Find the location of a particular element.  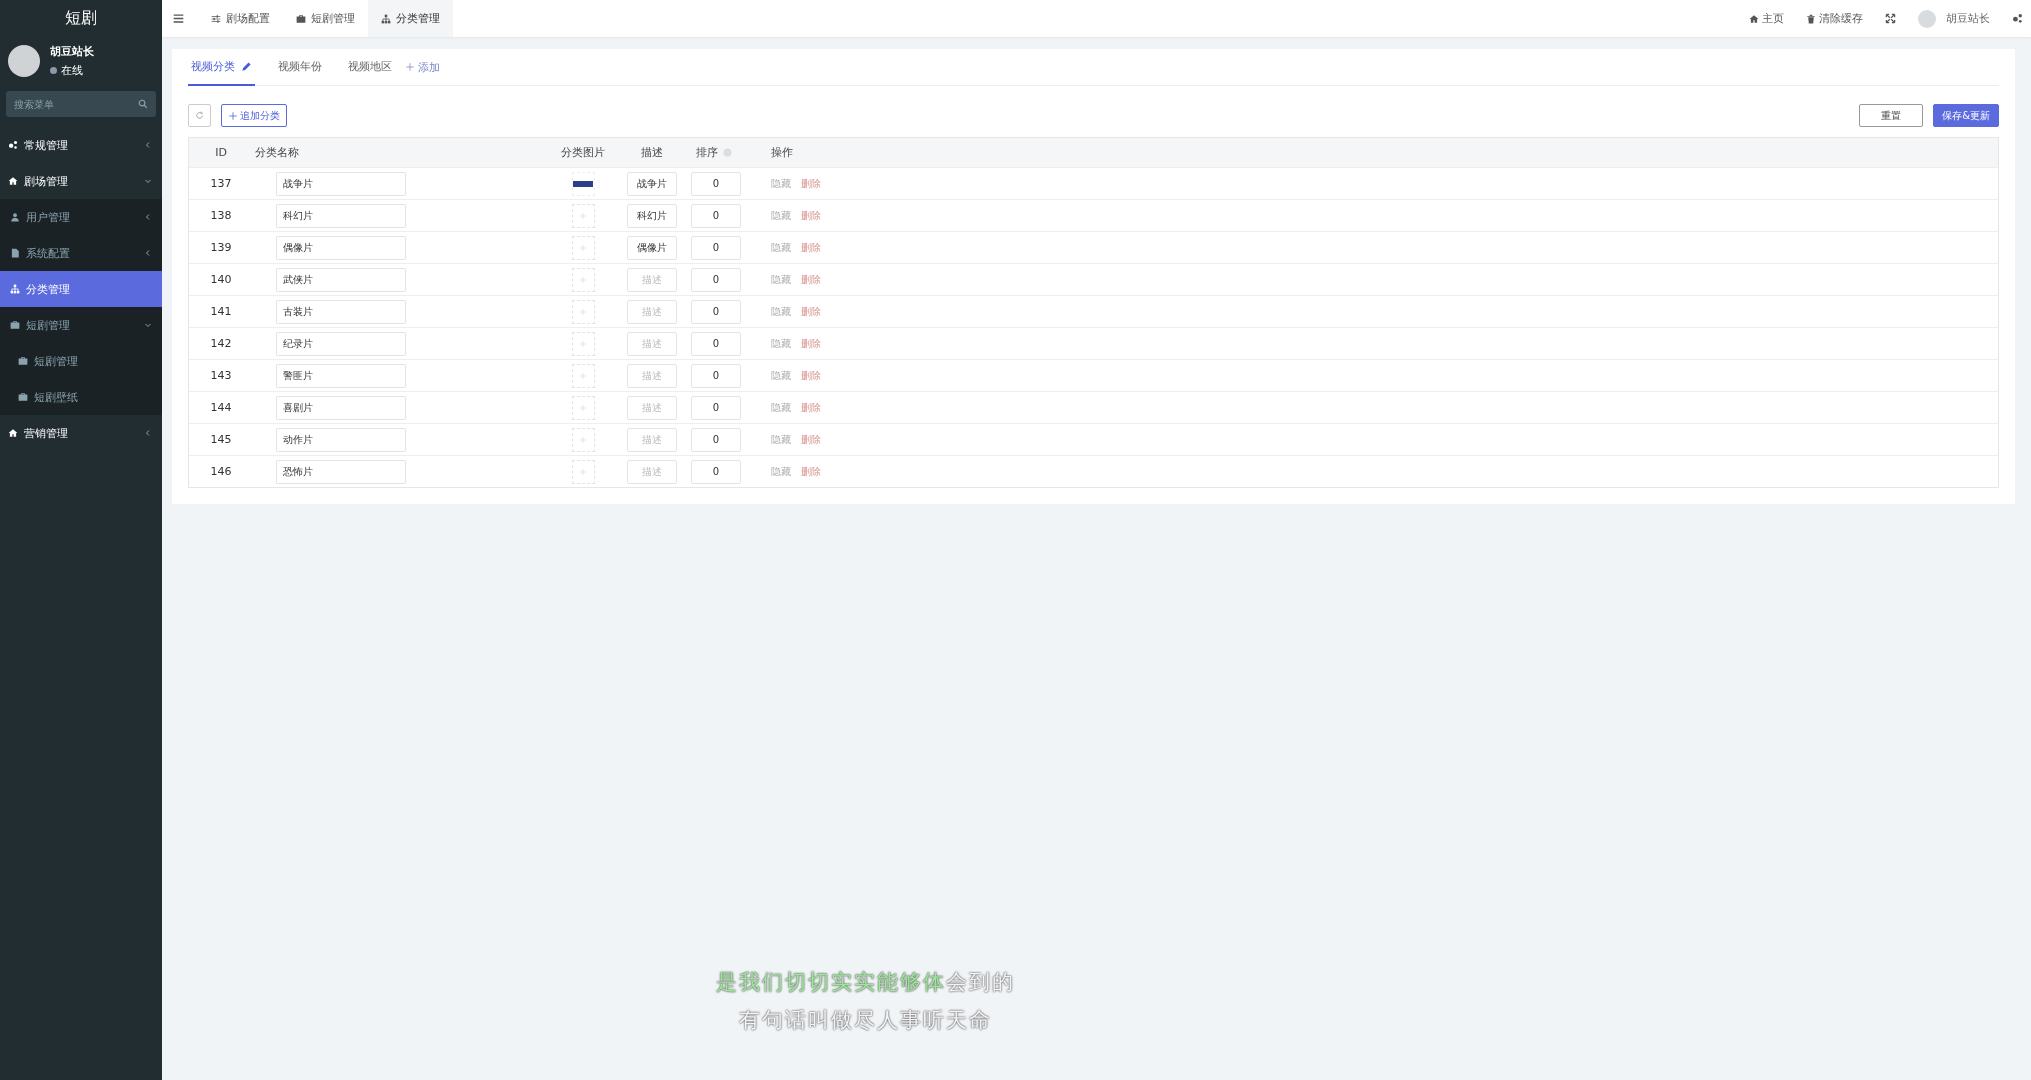

menu-item: 分类管理 is located at coordinates (81, 289).